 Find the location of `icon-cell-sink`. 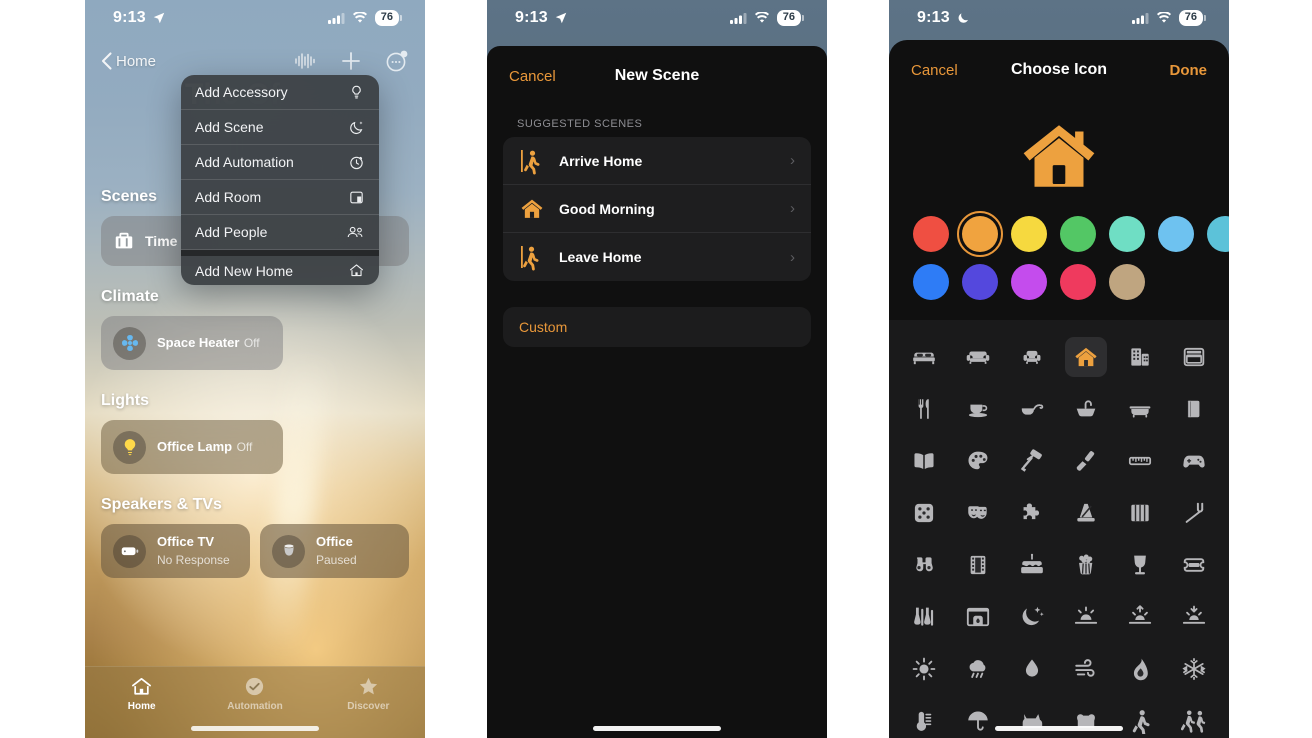

icon-cell-sink is located at coordinates (1086, 409).